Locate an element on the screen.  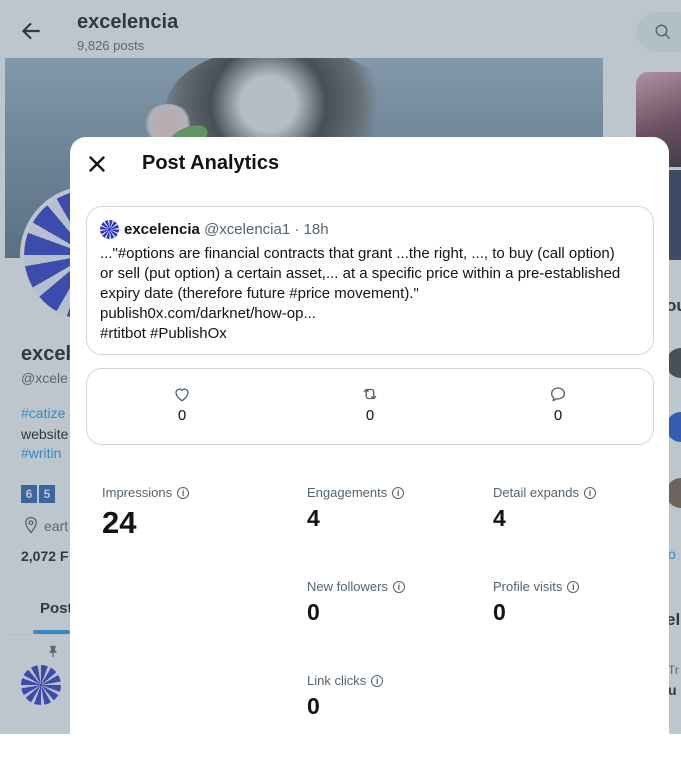
post-author-name: excelencia is located at coordinates (162, 229).